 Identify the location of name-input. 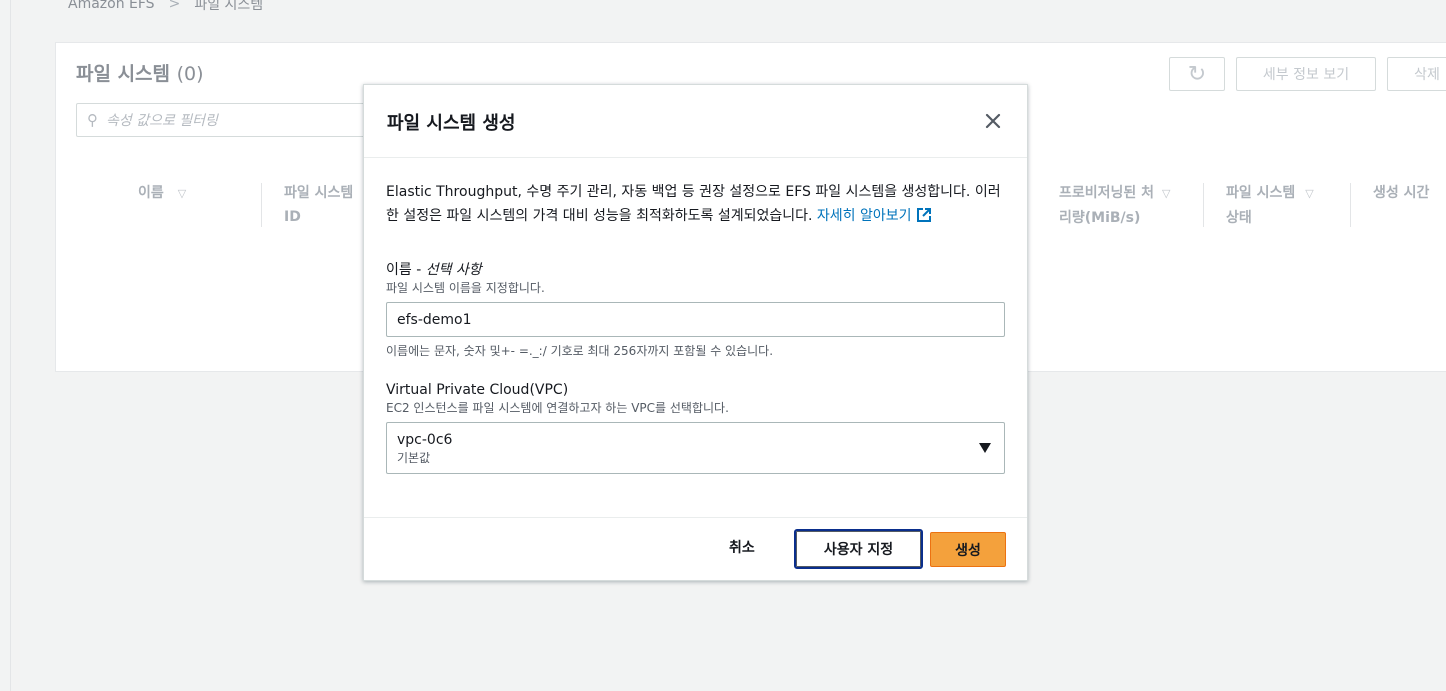
(695, 319).